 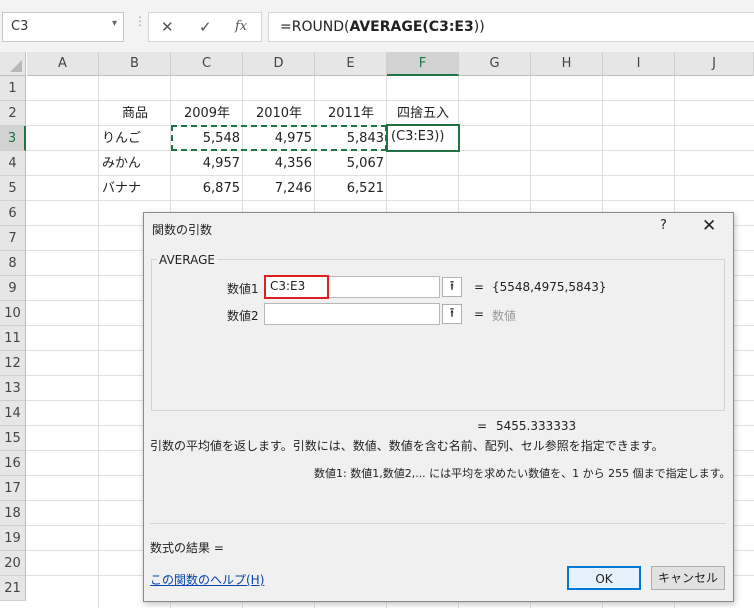 What do you see at coordinates (13, 263) in the screenshot?
I see `row-header-8: 8` at bounding box center [13, 263].